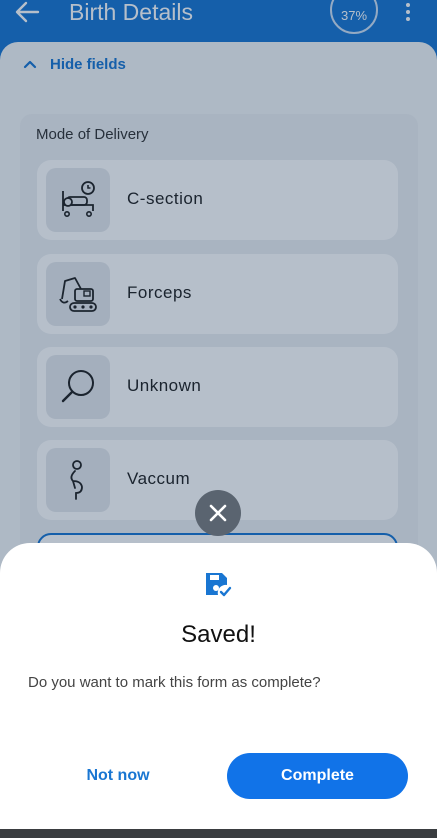  What do you see at coordinates (219, 585) in the screenshot?
I see `save-check-icon` at bounding box center [219, 585].